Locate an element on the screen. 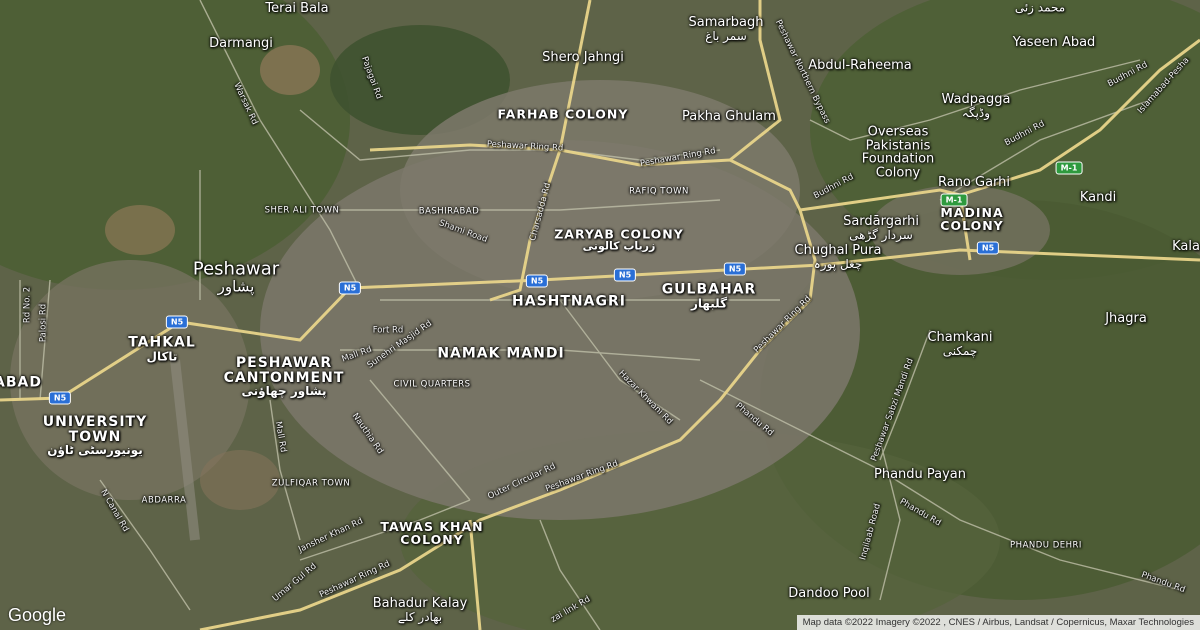 Image resolution: width=1200 pixels, height=630 pixels. district-namak-mandi: NAMAK MANDI is located at coordinates (501, 353).